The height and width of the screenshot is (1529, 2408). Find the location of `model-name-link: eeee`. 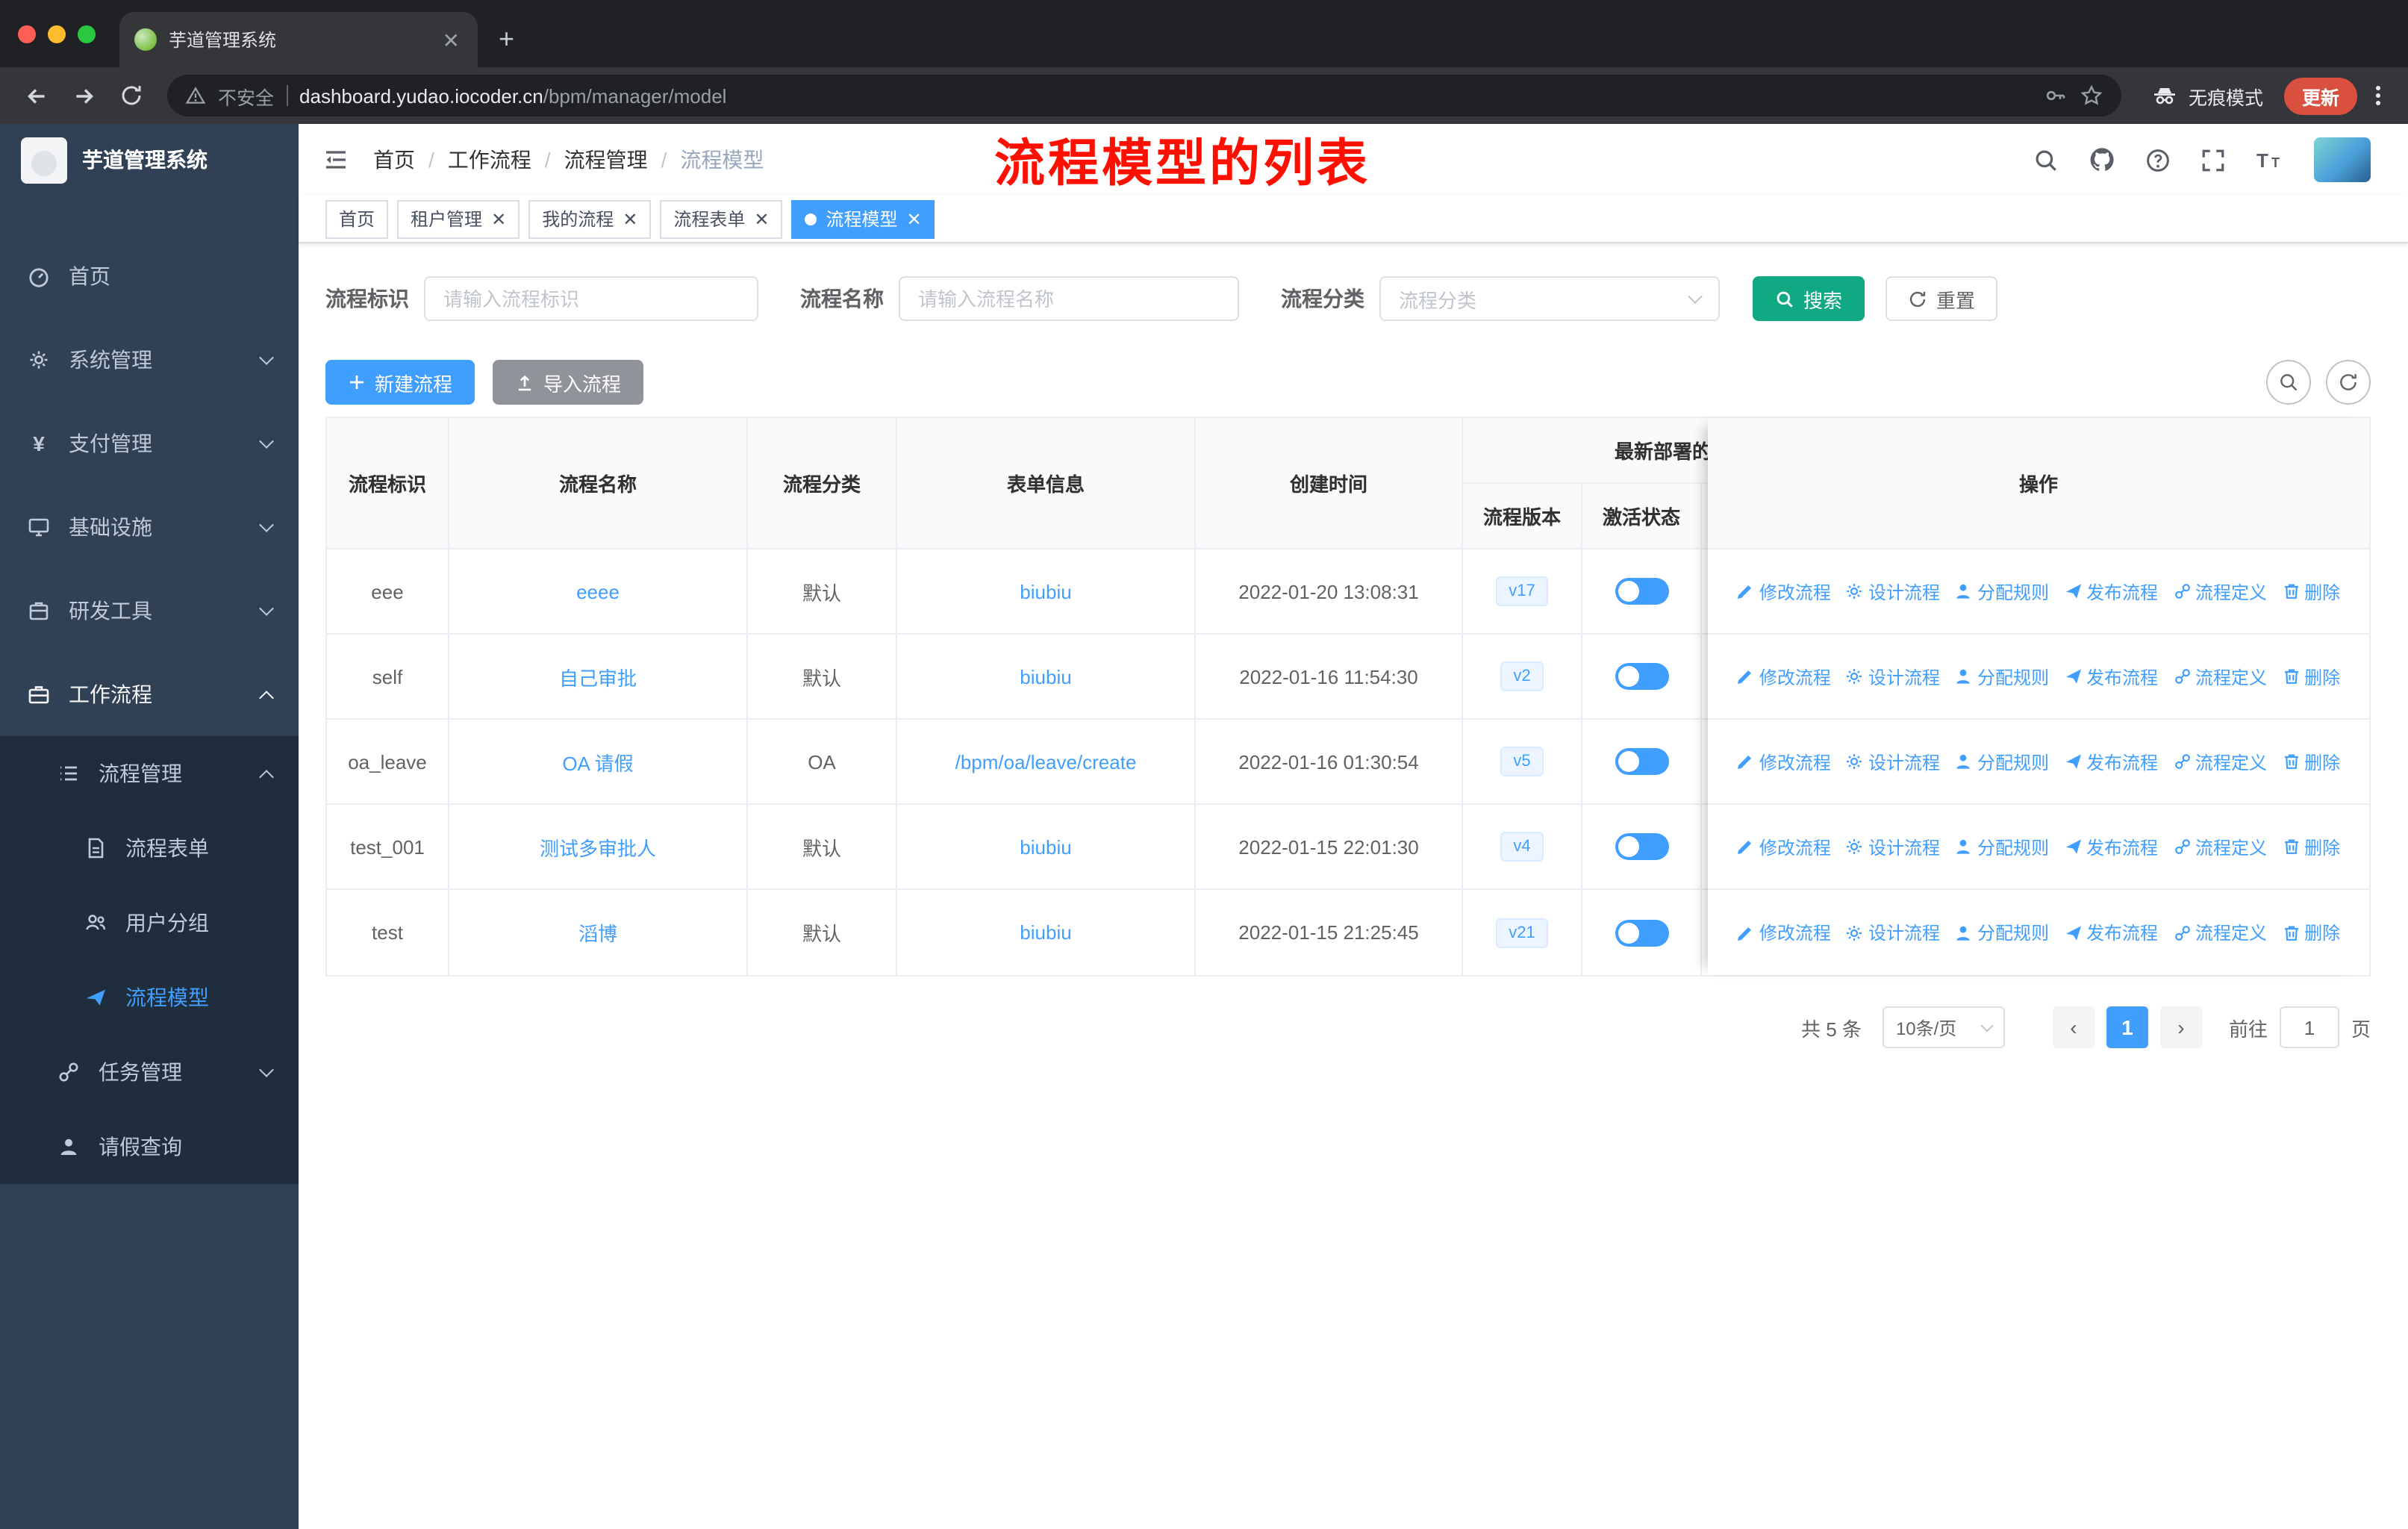

model-name-link: eeee is located at coordinates (598, 591).